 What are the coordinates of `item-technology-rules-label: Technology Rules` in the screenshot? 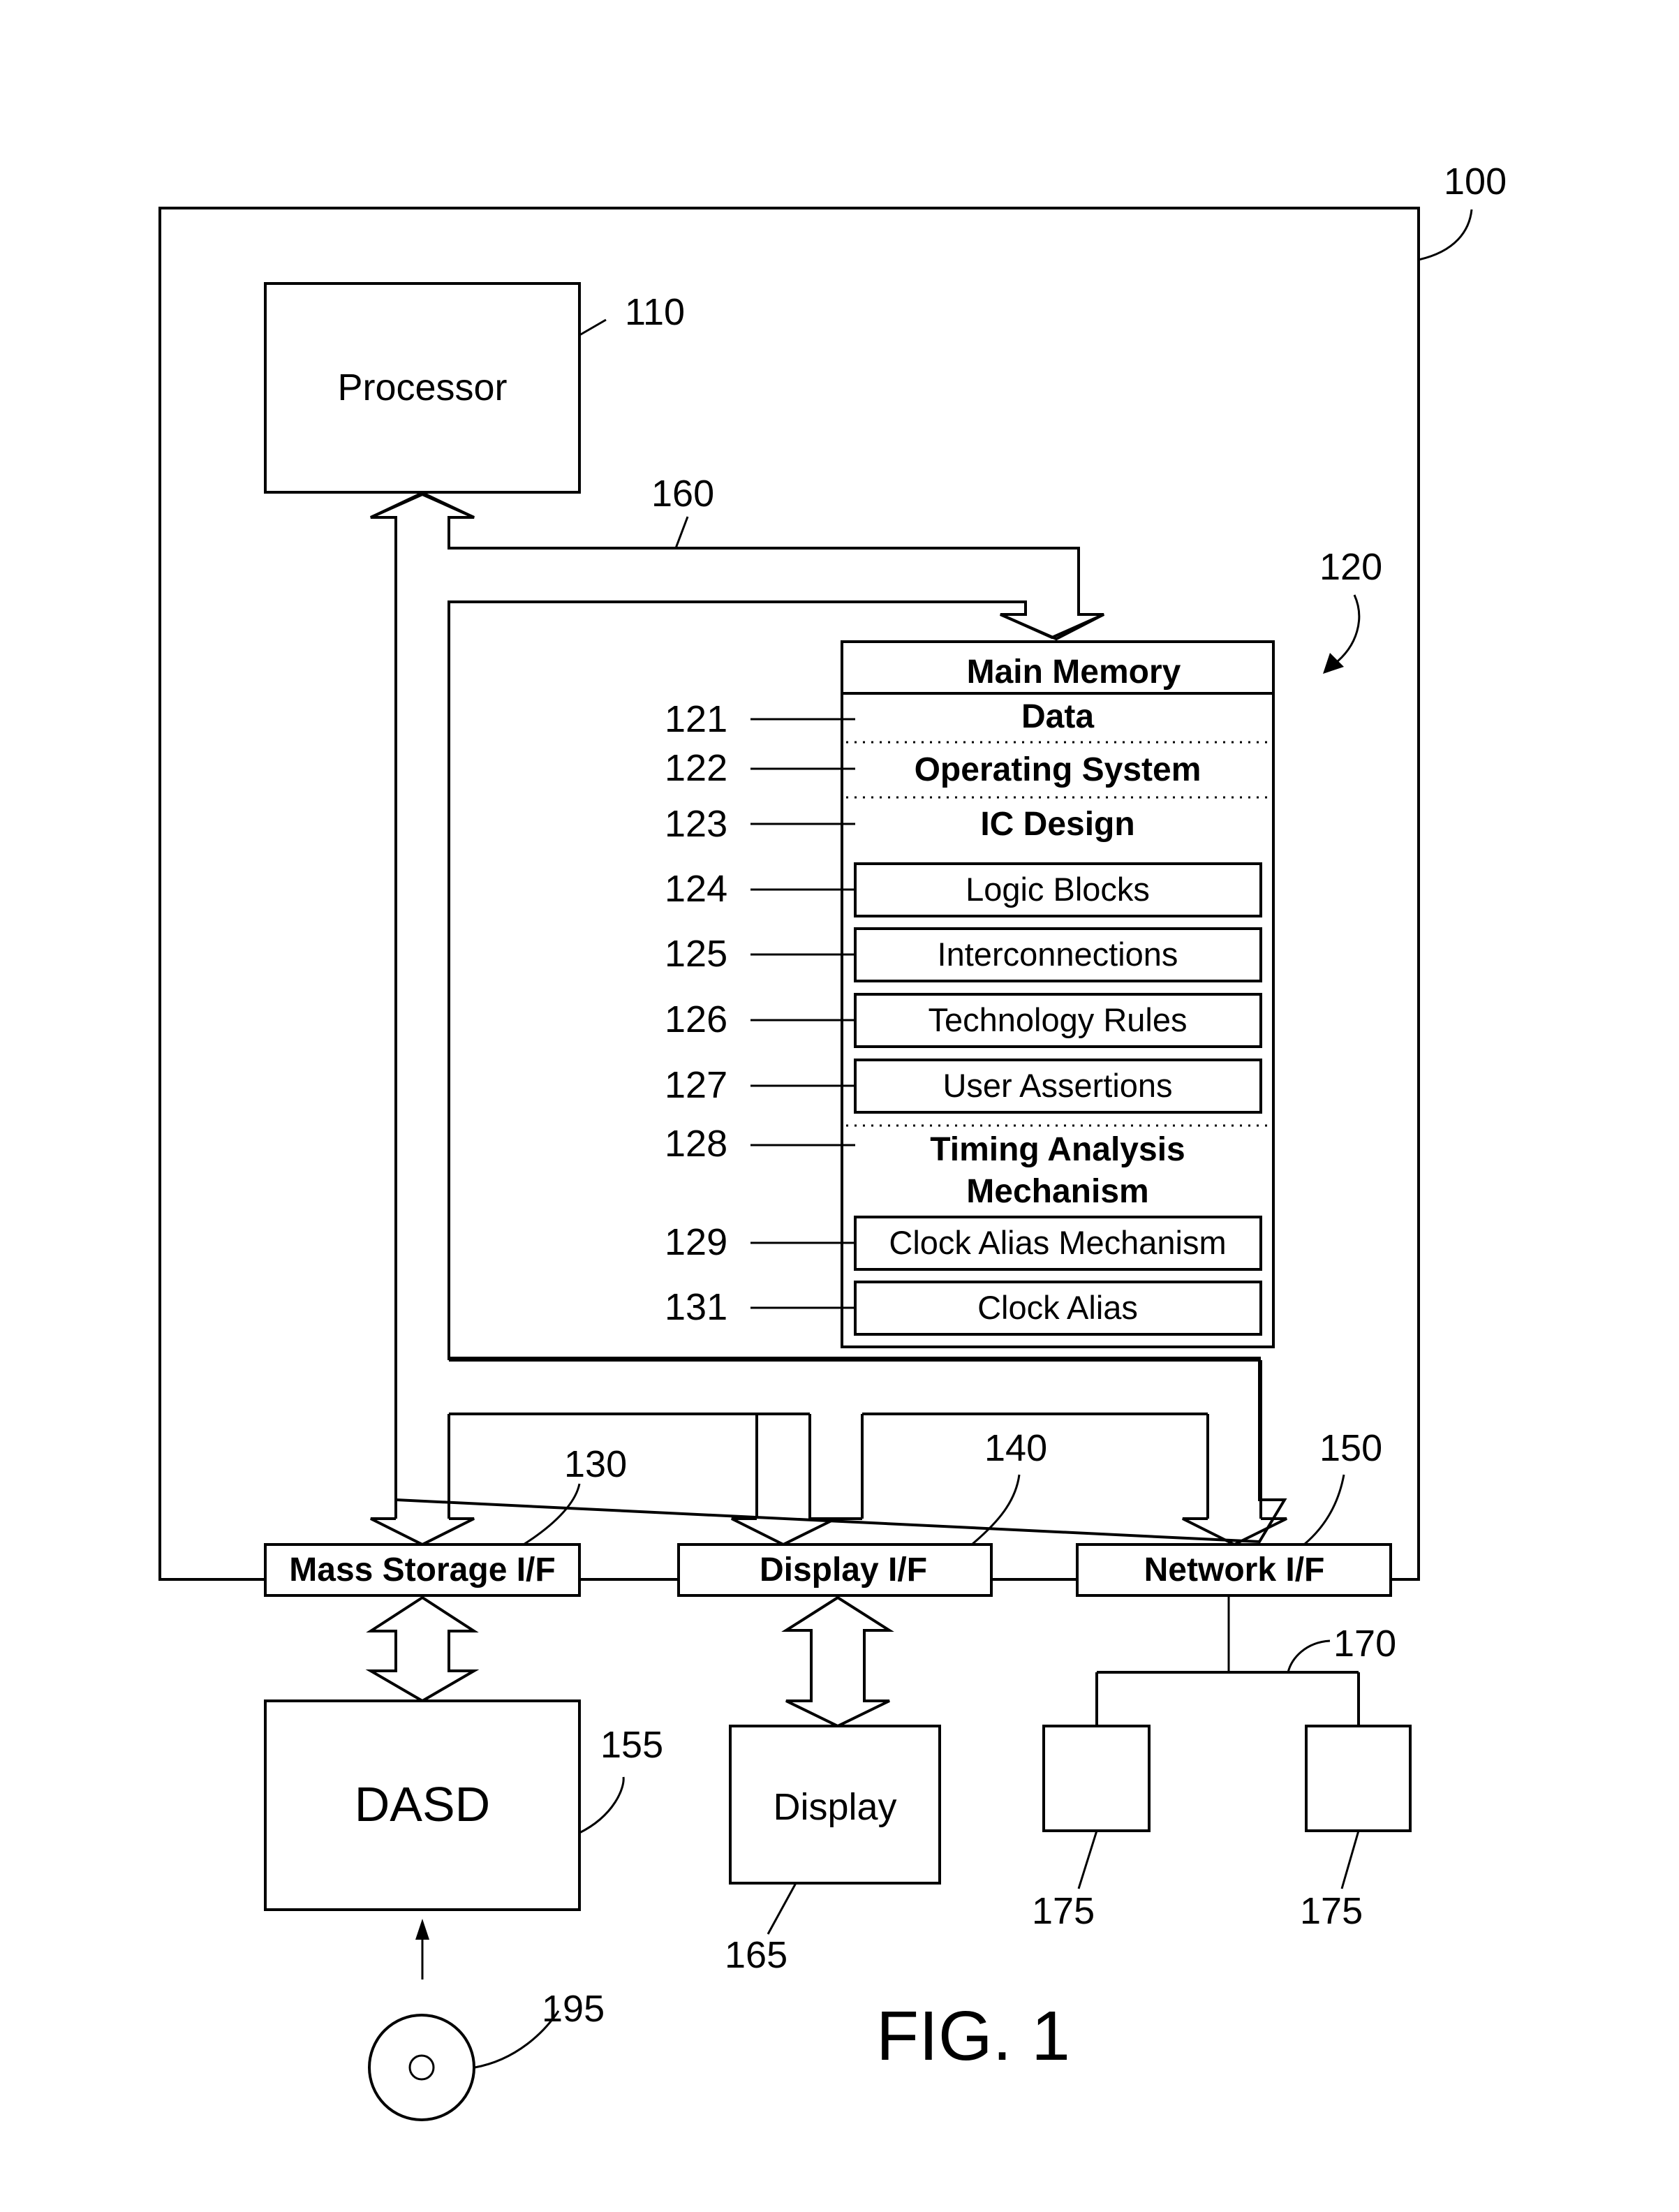 It's located at (1058, 1019).